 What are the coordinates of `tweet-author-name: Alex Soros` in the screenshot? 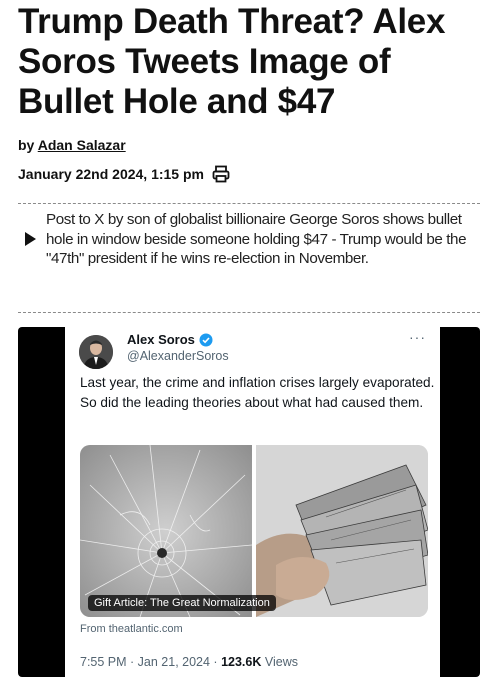 It's located at (161, 339).